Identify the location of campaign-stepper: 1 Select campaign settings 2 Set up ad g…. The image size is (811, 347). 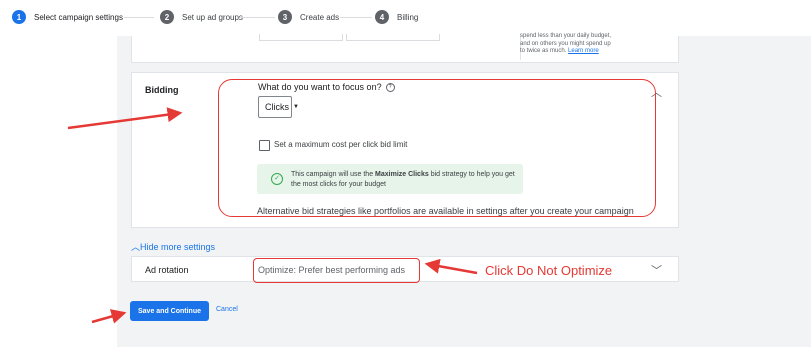
(405, 18).